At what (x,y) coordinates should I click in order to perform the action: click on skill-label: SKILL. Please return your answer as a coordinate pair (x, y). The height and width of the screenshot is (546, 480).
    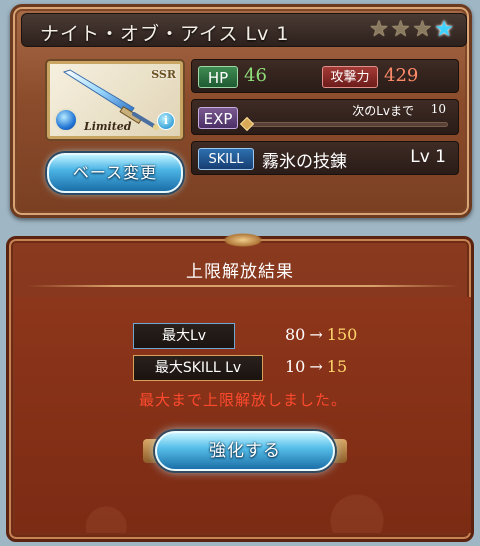
    Looking at the image, I should click on (226, 159).